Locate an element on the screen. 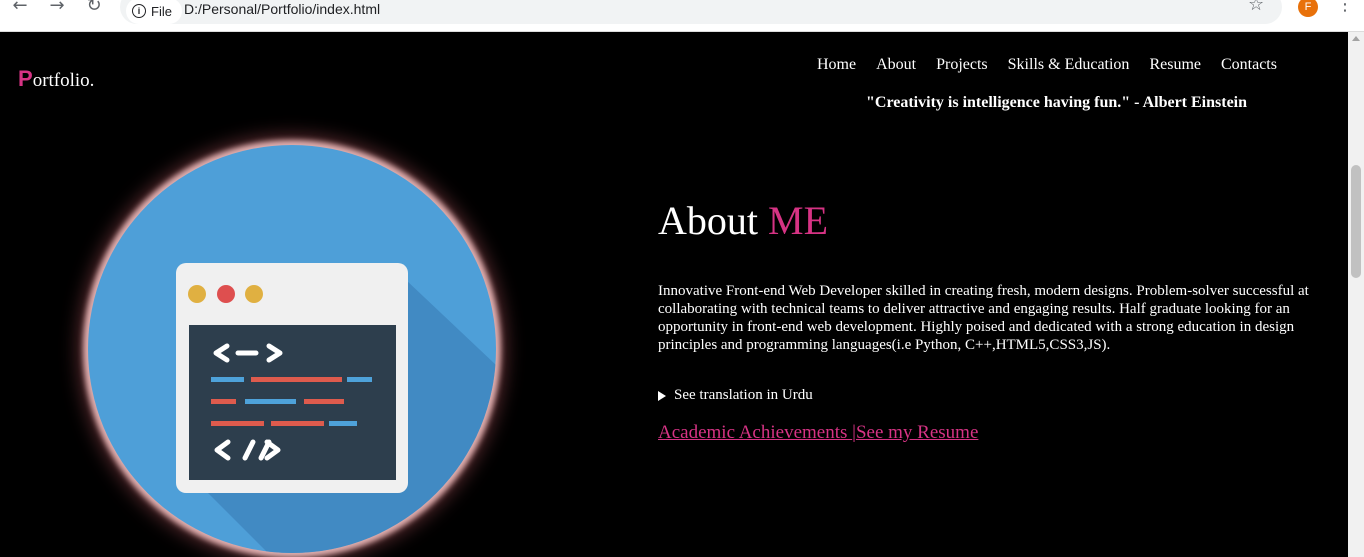 Image resolution: width=1364 pixels, height=557 pixels. about-heading-main: About is located at coordinates (708, 220).